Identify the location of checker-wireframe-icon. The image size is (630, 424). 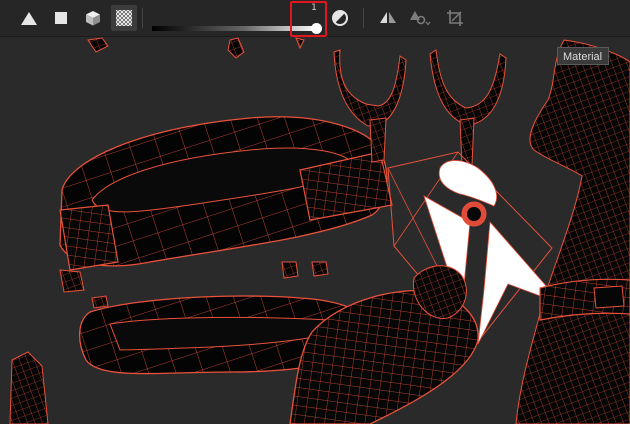
(124, 18).